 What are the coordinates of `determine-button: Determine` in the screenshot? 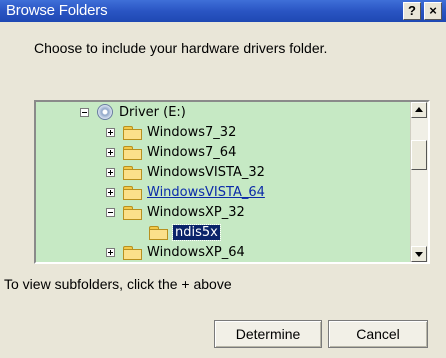 It's located at (268, 334).